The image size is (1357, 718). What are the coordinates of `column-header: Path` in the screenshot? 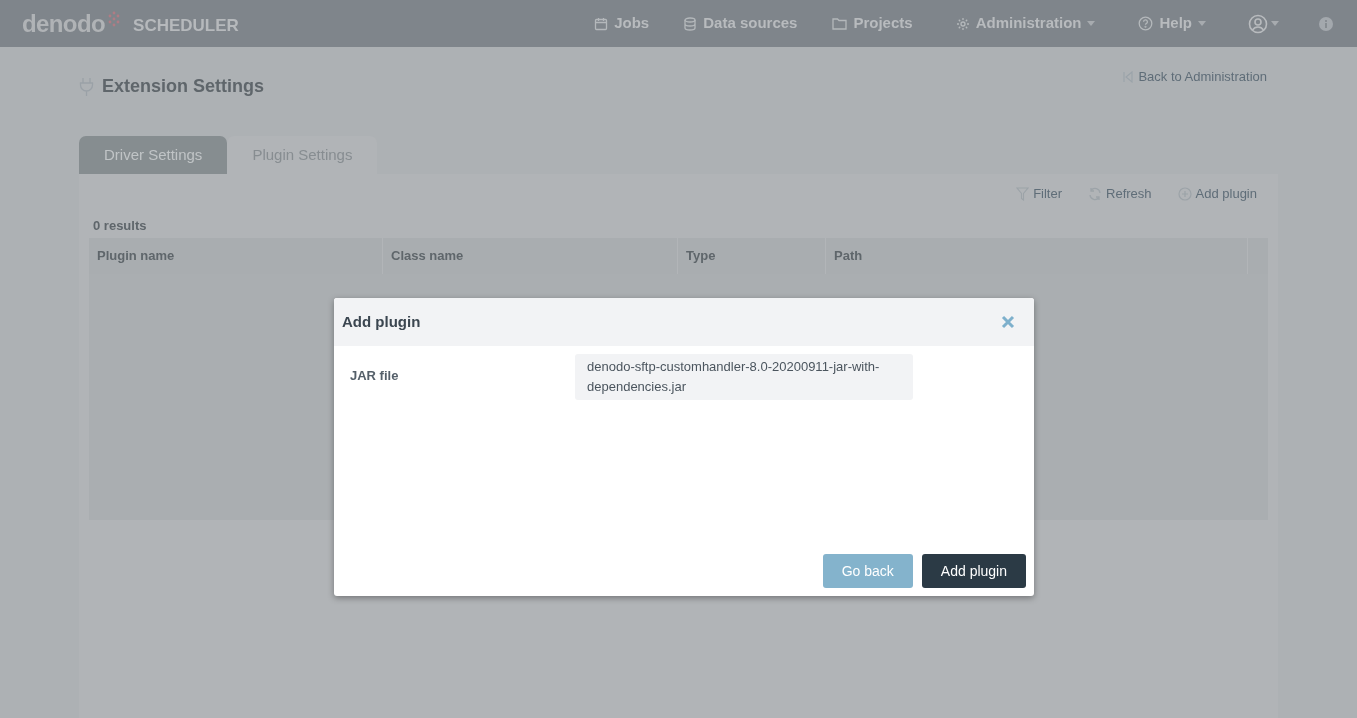 It's located at (1037, 256).